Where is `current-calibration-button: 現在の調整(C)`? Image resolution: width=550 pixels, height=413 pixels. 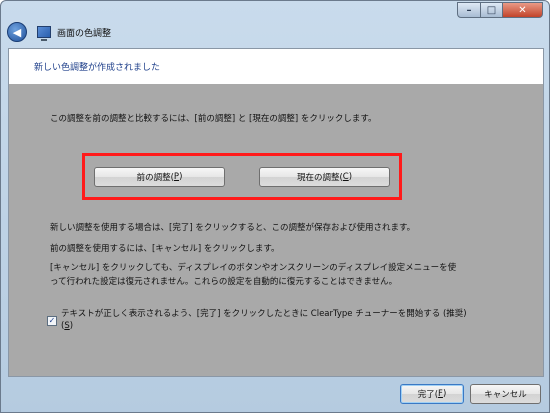
current-calibration-button: 現在の調整(C) is located at coordinates (324, 177).